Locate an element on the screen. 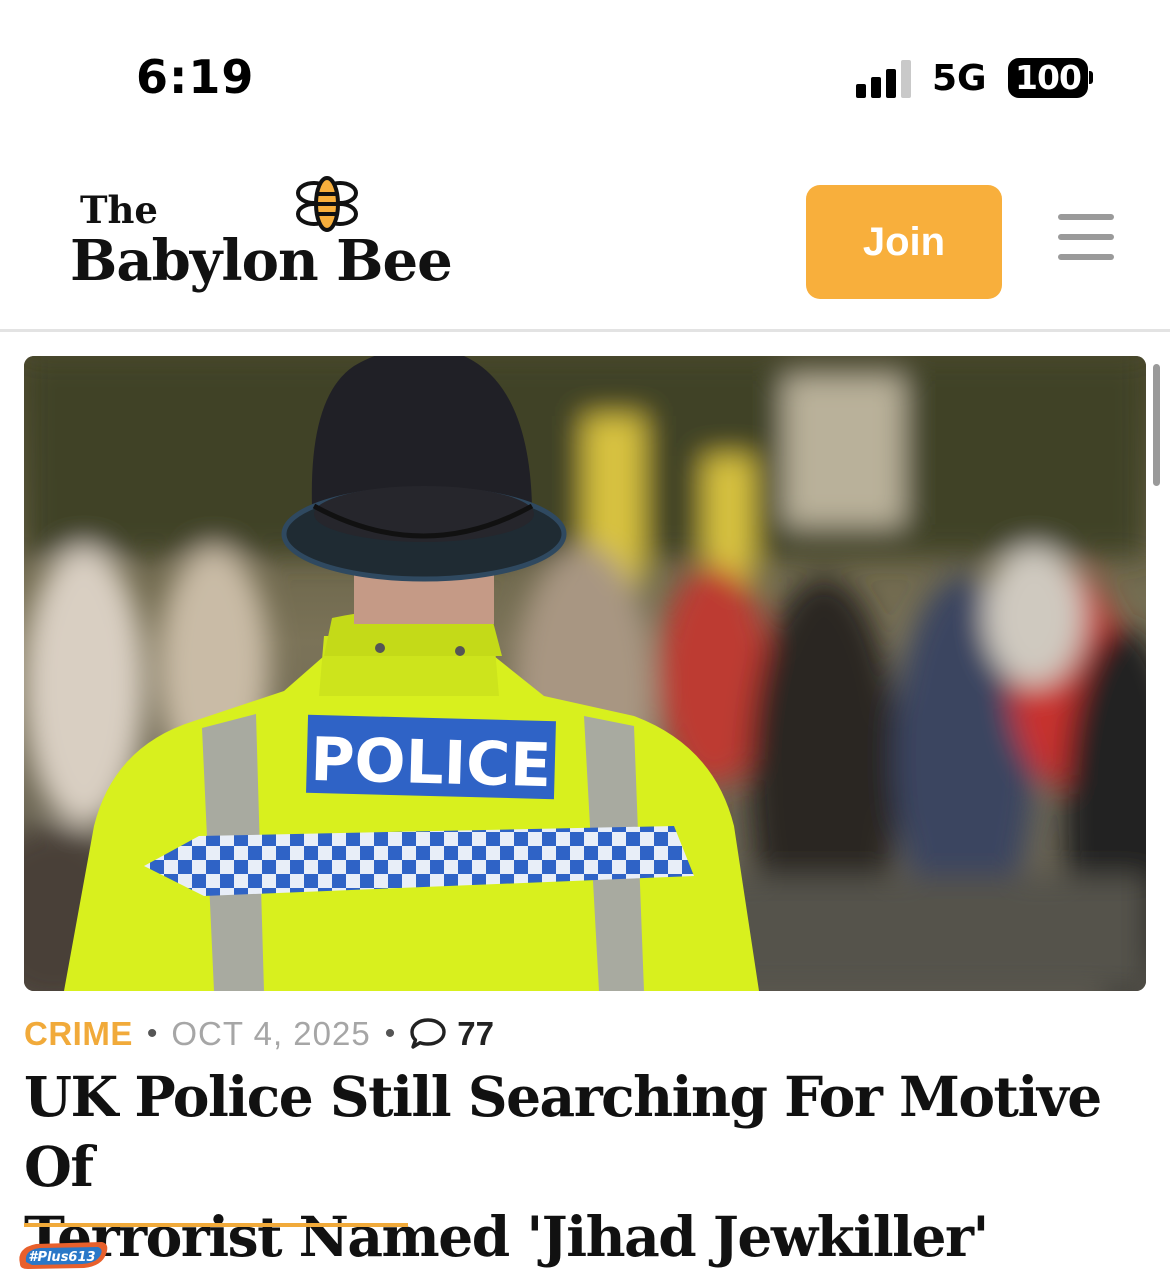 The image size is (1170, 1277). join-button: Join is located at coordinates (904, 242).